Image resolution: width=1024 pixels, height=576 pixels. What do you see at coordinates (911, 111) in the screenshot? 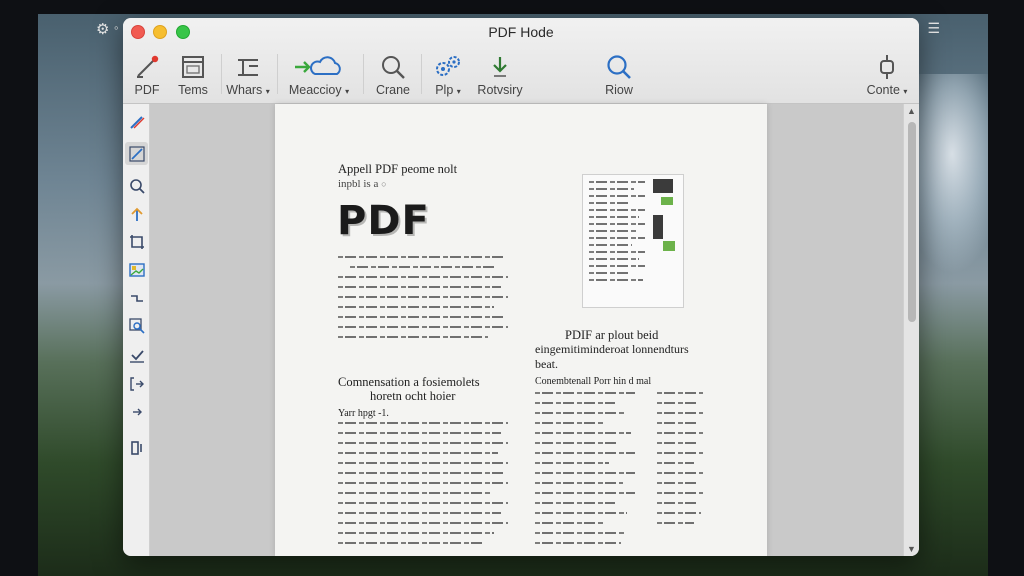
I see `scroll-up-icon: ▲` at bounding box center [911, 111].